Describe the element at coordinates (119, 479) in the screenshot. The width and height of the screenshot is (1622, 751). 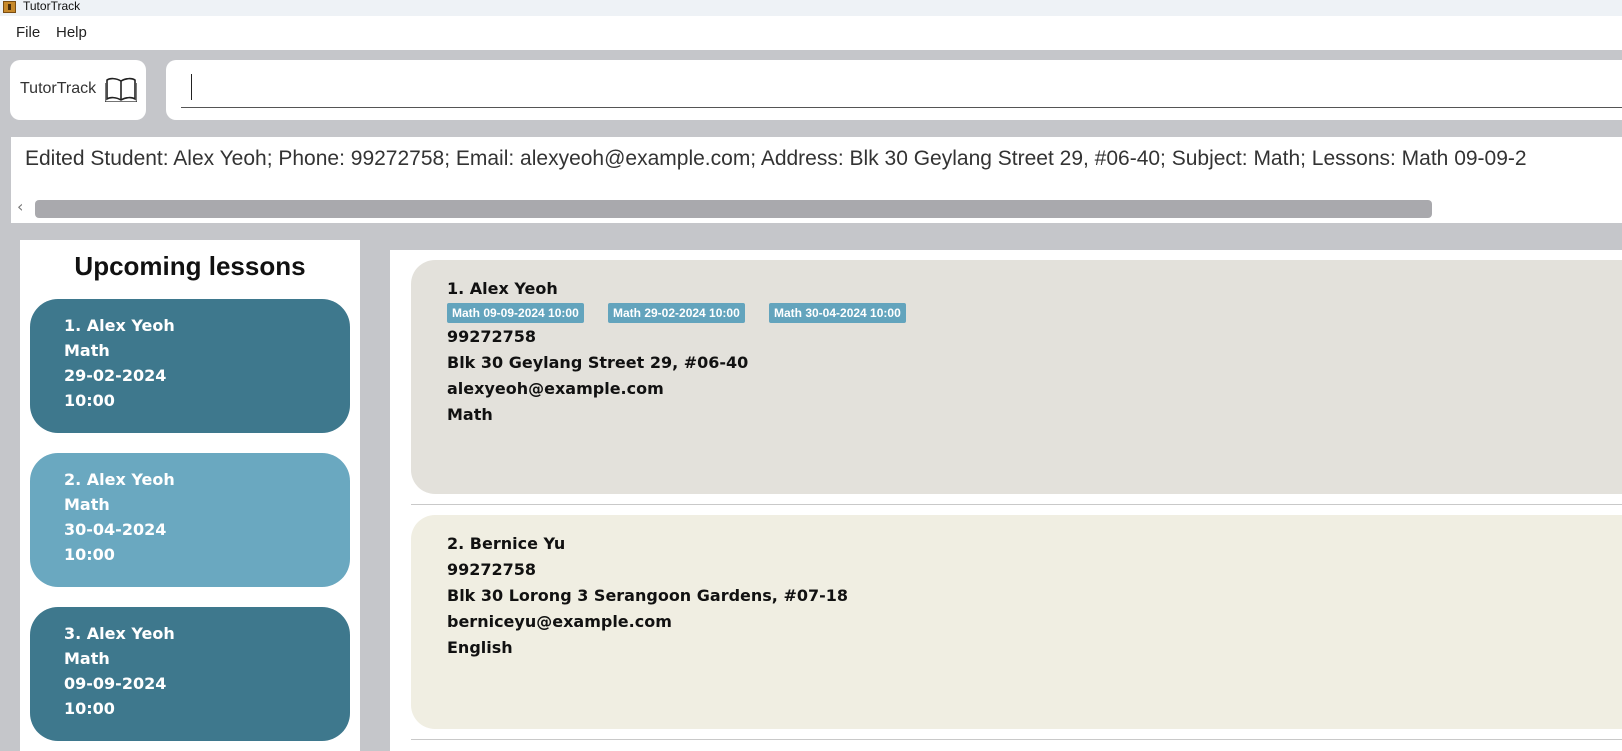
I see `lesson-student-name: 2. Alex Yeoh` at that location.